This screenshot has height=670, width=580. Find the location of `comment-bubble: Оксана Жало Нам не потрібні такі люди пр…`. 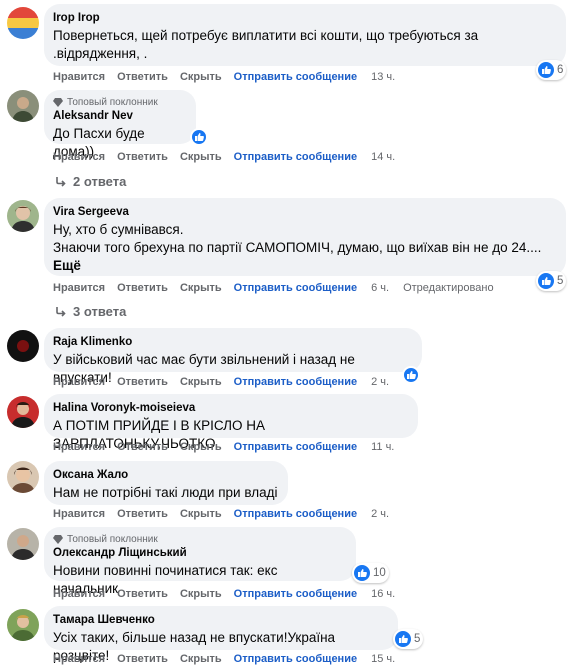

comment-bubble: Оксана Жало Нам не потрібні такі люди пр… is located at coordinates (166, 483).